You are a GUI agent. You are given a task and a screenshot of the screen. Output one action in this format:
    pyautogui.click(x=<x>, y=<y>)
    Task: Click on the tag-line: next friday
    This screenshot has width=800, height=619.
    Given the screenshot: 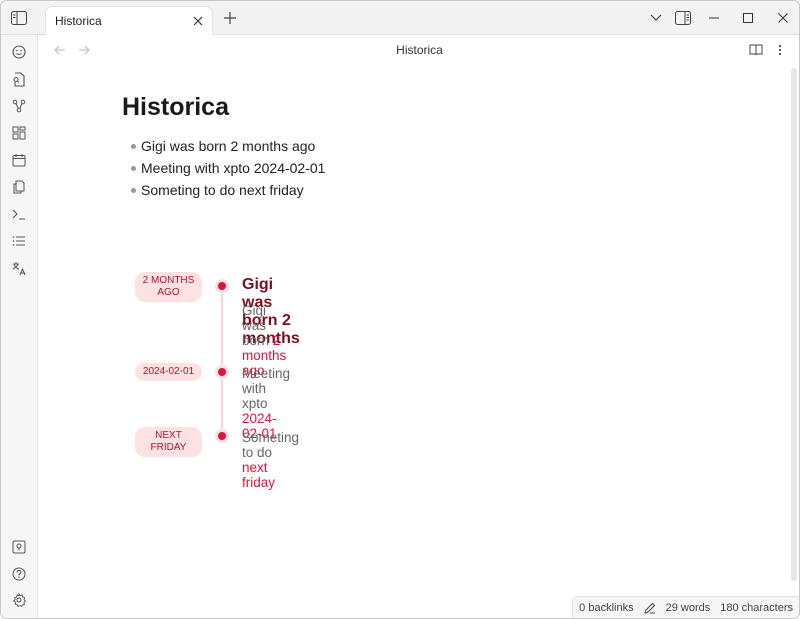 What is the action you would take?
    pyautogui.click(x=168, y=441)
    